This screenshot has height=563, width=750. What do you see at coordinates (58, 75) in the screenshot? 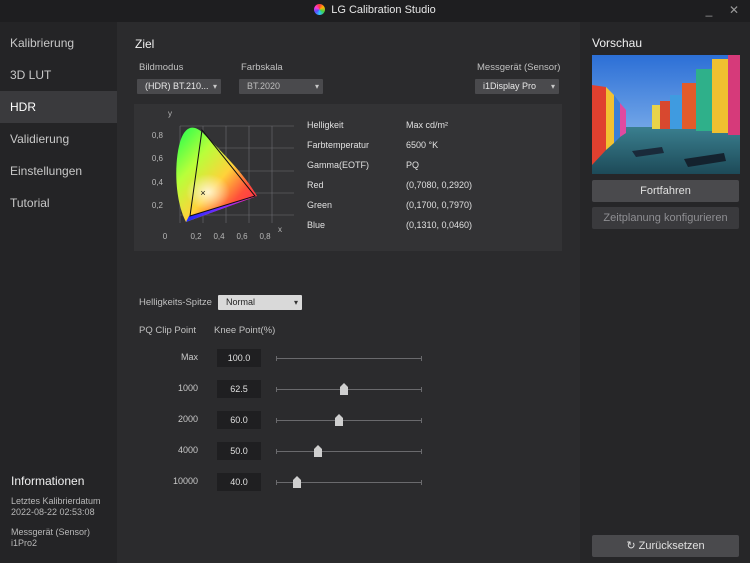
I see `sidebar-item-3d-lut: 3D LUT` at bounding box center [58, 75].